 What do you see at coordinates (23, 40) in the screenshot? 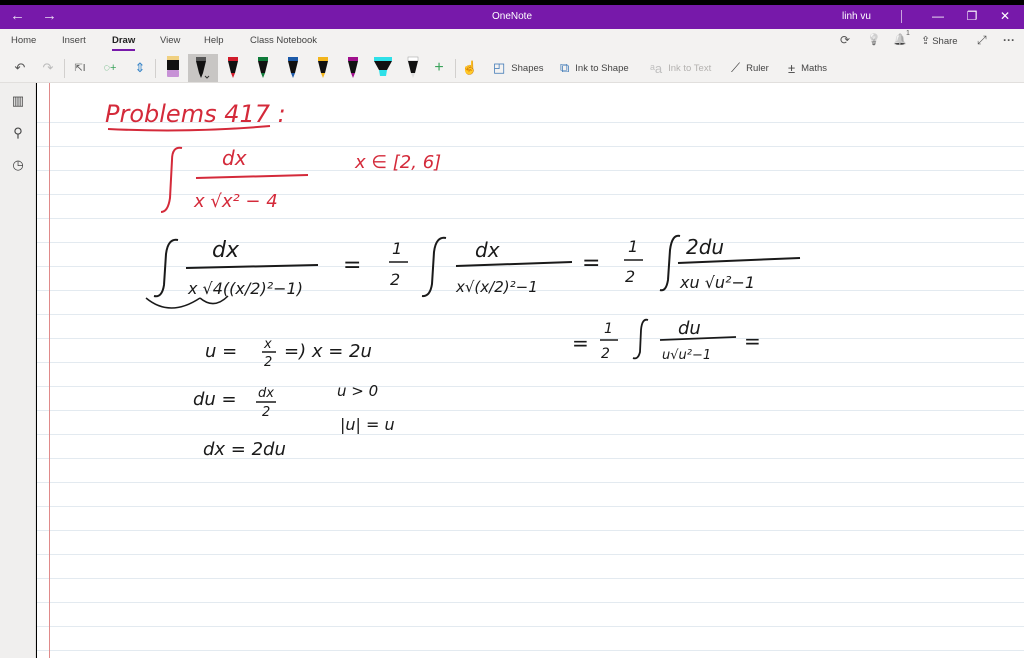
I see `tab-home: Home` at bounding box center [23, 40].